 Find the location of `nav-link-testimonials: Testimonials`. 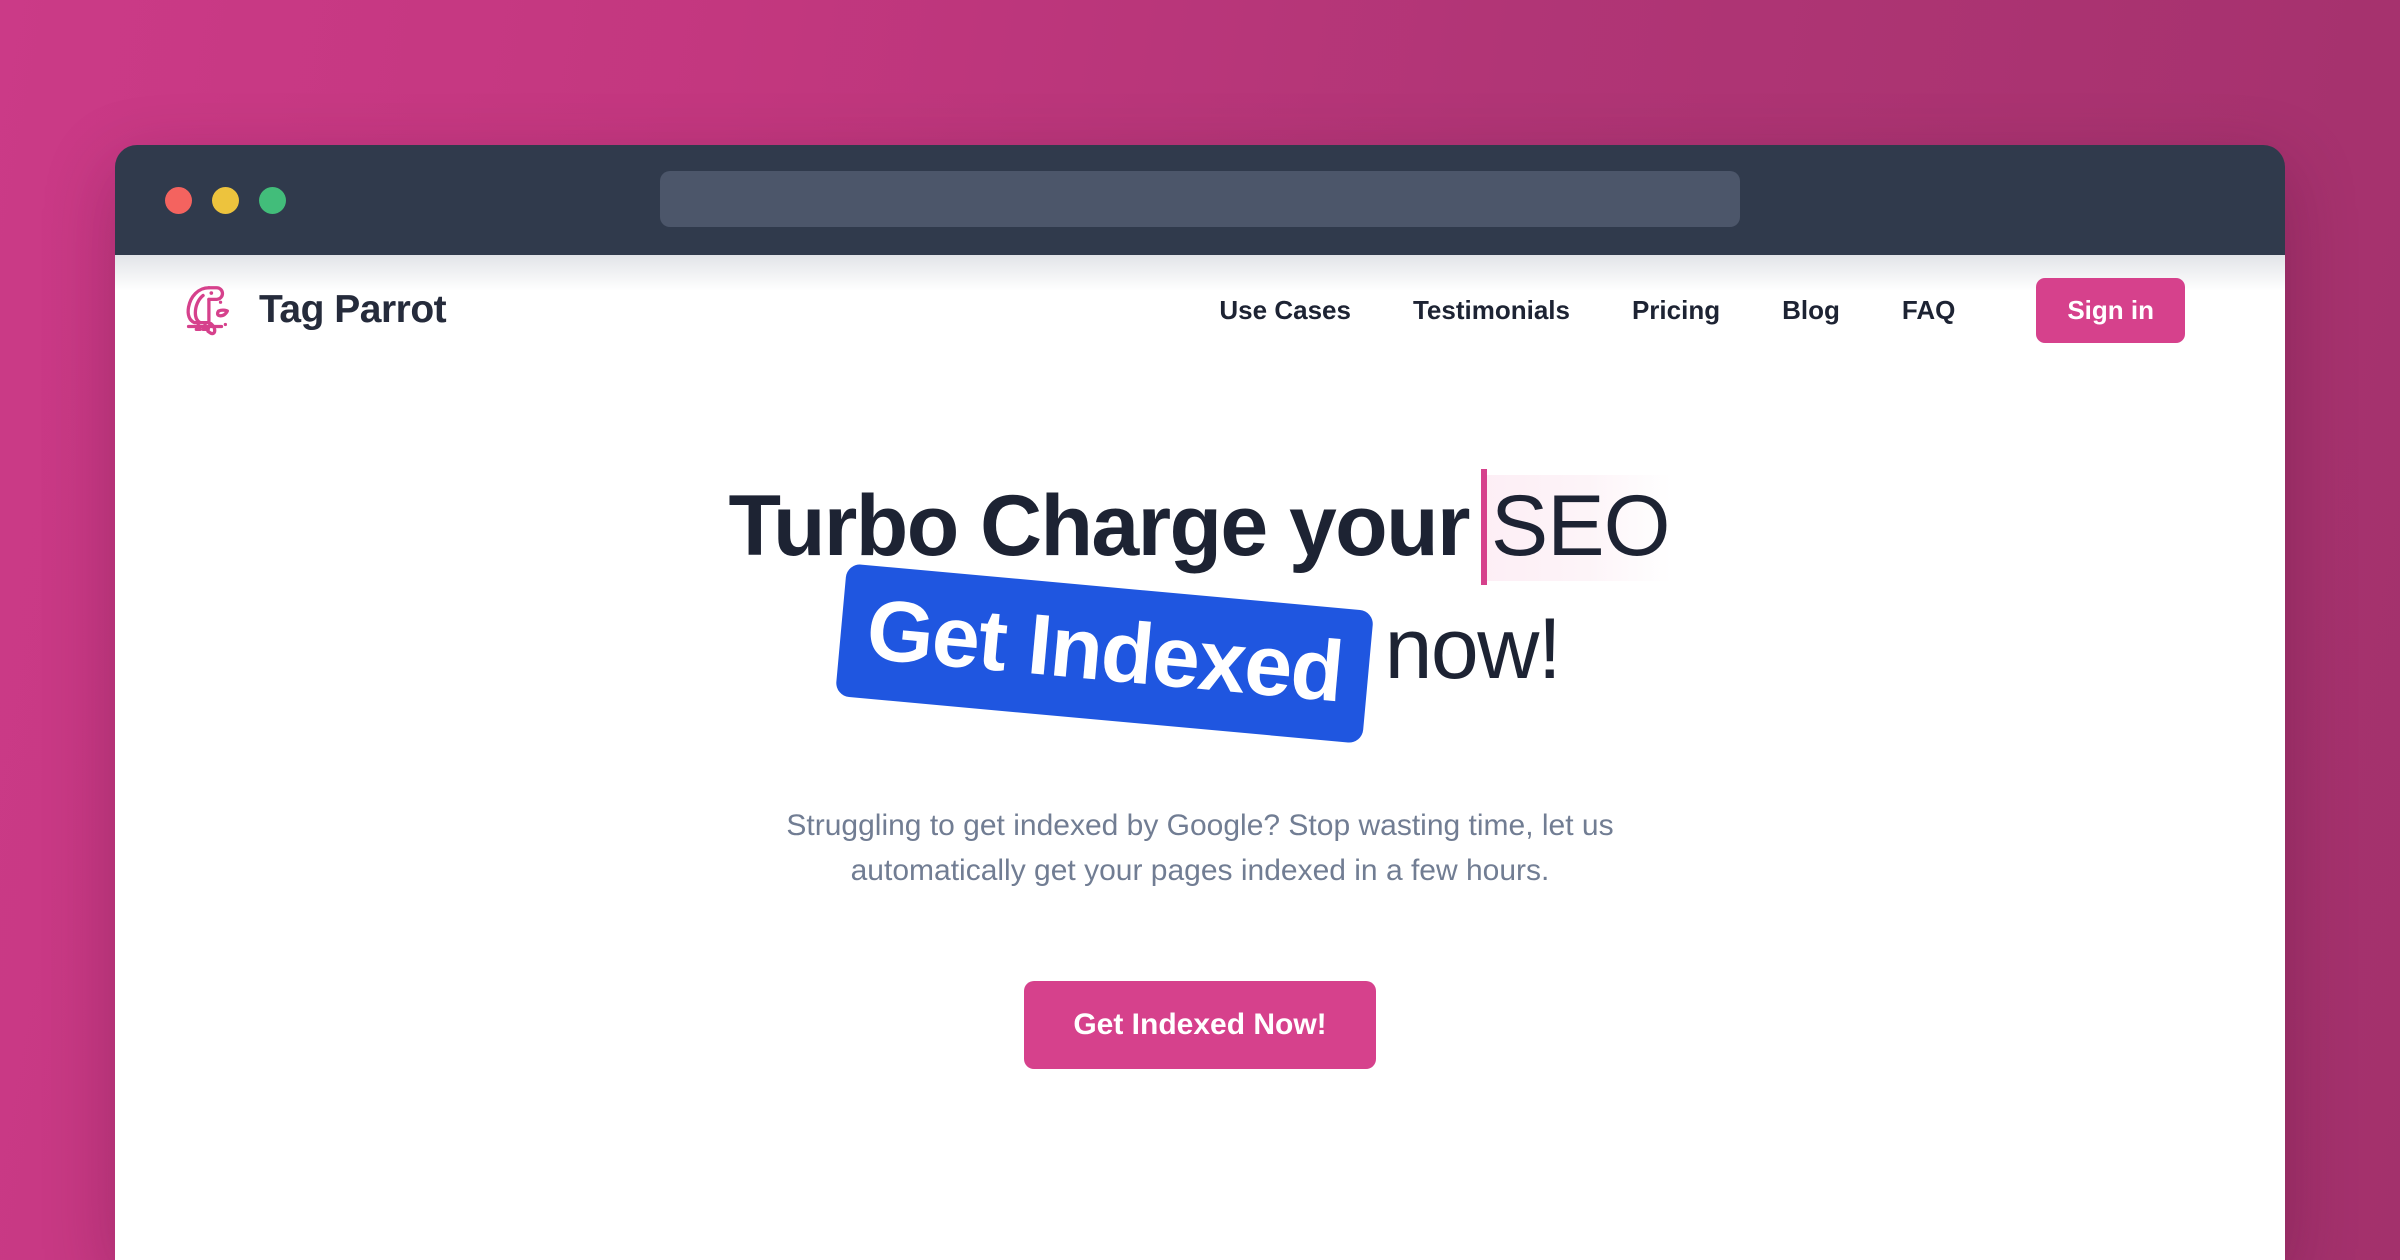

nav-link-testimonials: Testimonials is located at coordinates (1491, 310).